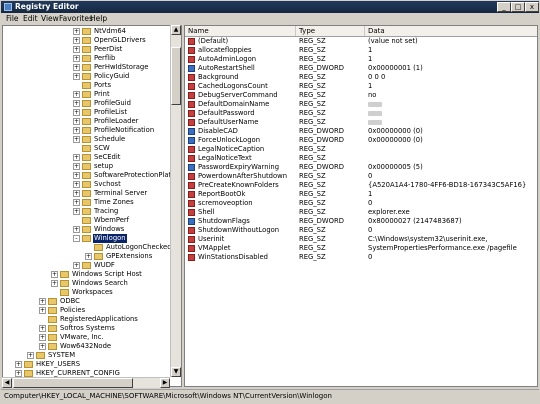 The height and width of the screenshot is (404, 540). I want to click on tree-horizontal-scrollbar: ◀ ▶, so click(86, 382).